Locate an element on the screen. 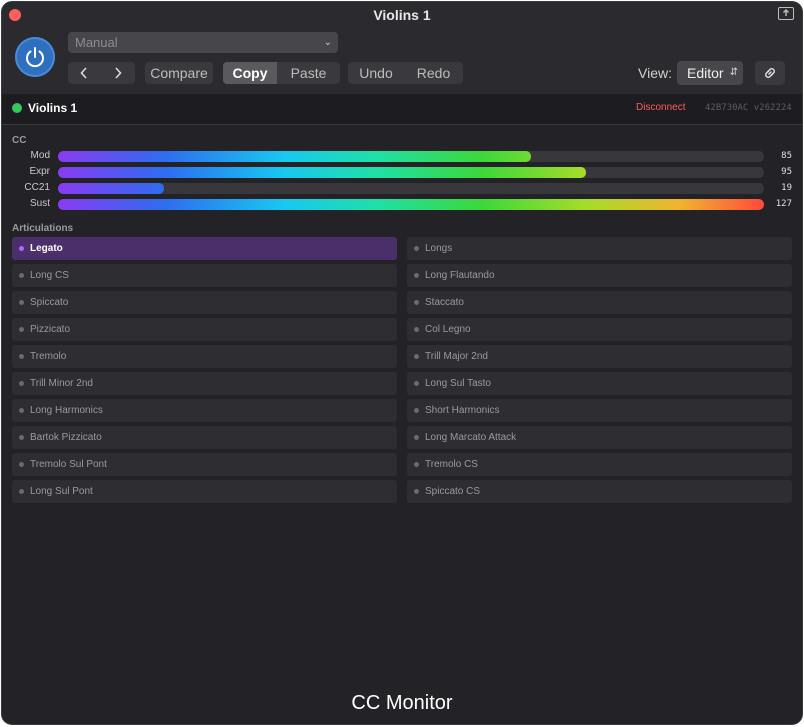 This screenshot has width=804, height=727. cc-label: Sust is located at coordinates (39, 203).